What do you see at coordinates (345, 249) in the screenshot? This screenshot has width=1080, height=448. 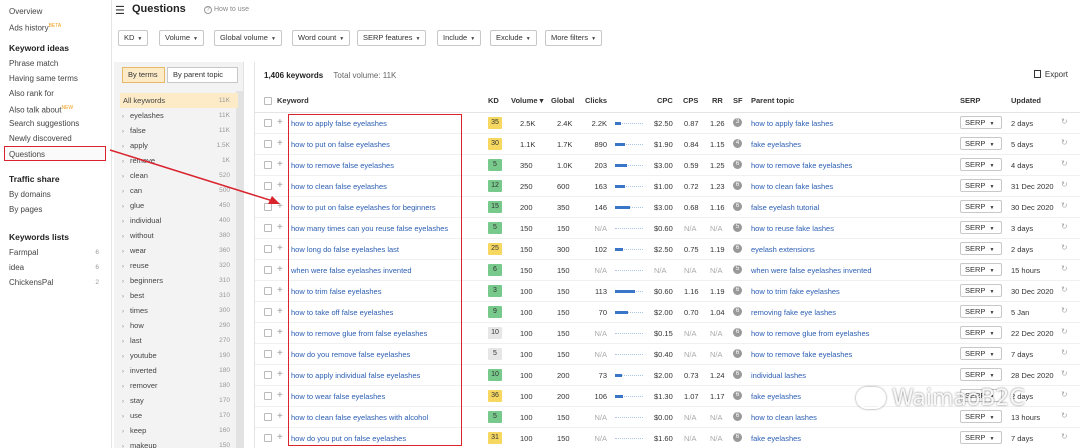 I see `keyword-link: how long do false eyelashes last` at bounding box center [345, 249].